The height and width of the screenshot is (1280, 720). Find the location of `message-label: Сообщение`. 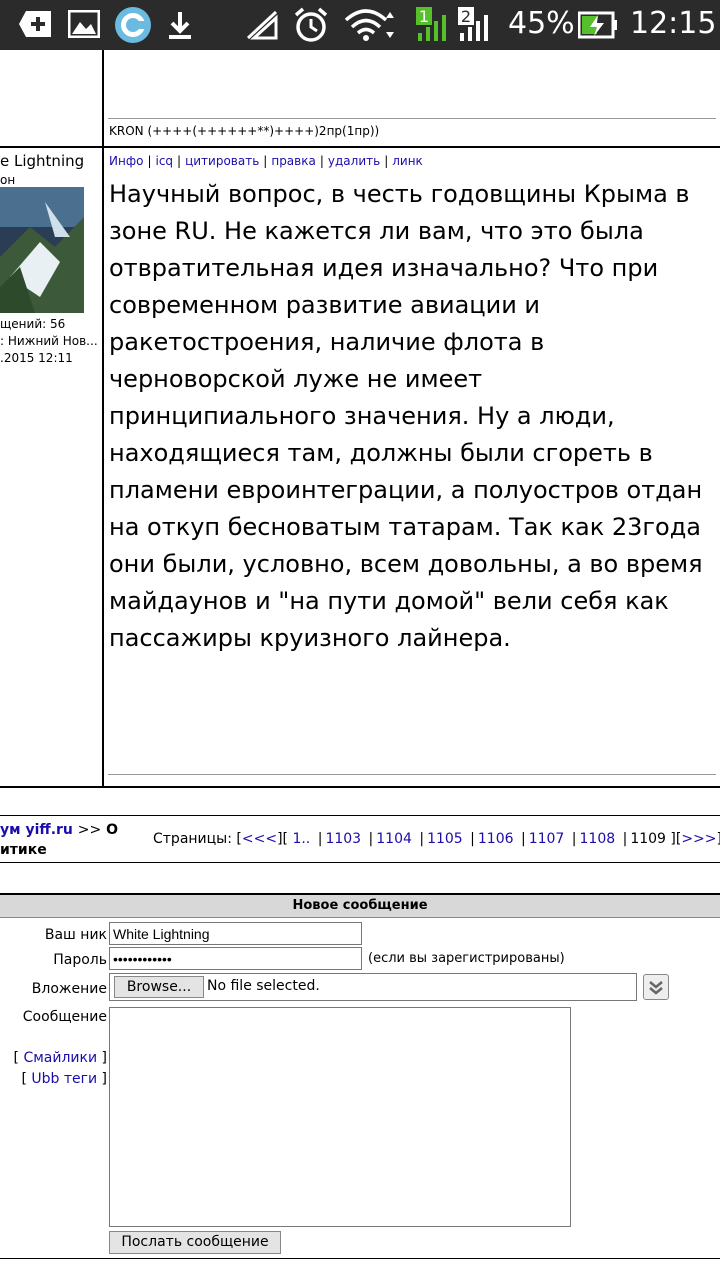

message-label: Сообщение is located at coordinates (64, 1017).